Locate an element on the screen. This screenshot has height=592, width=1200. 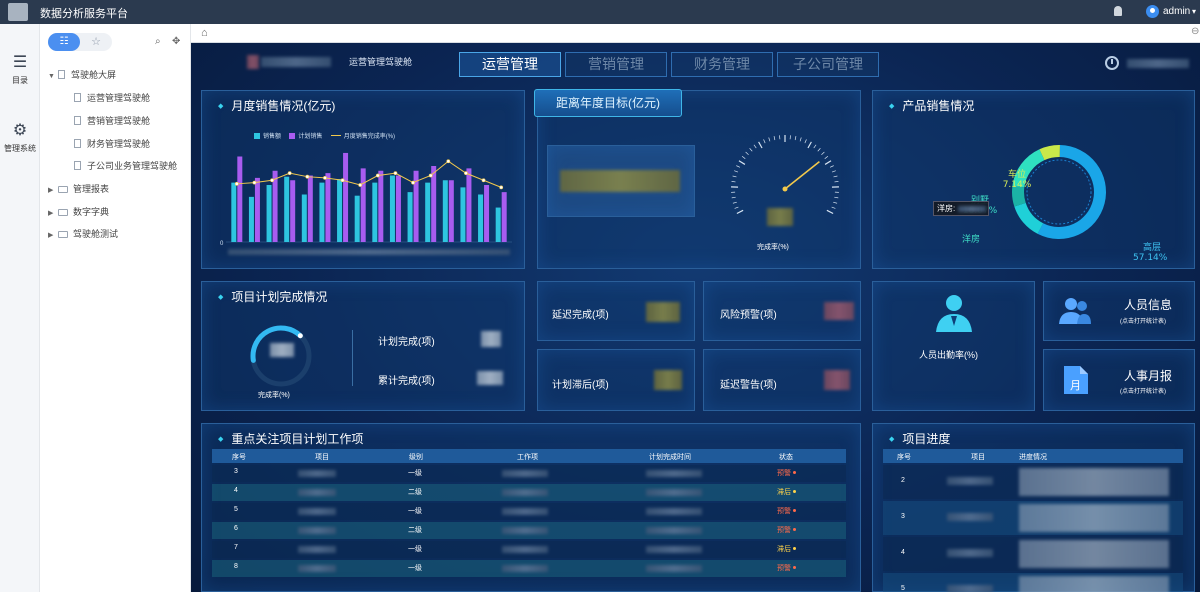
user-avatar is located at coordinates (1152, 11).